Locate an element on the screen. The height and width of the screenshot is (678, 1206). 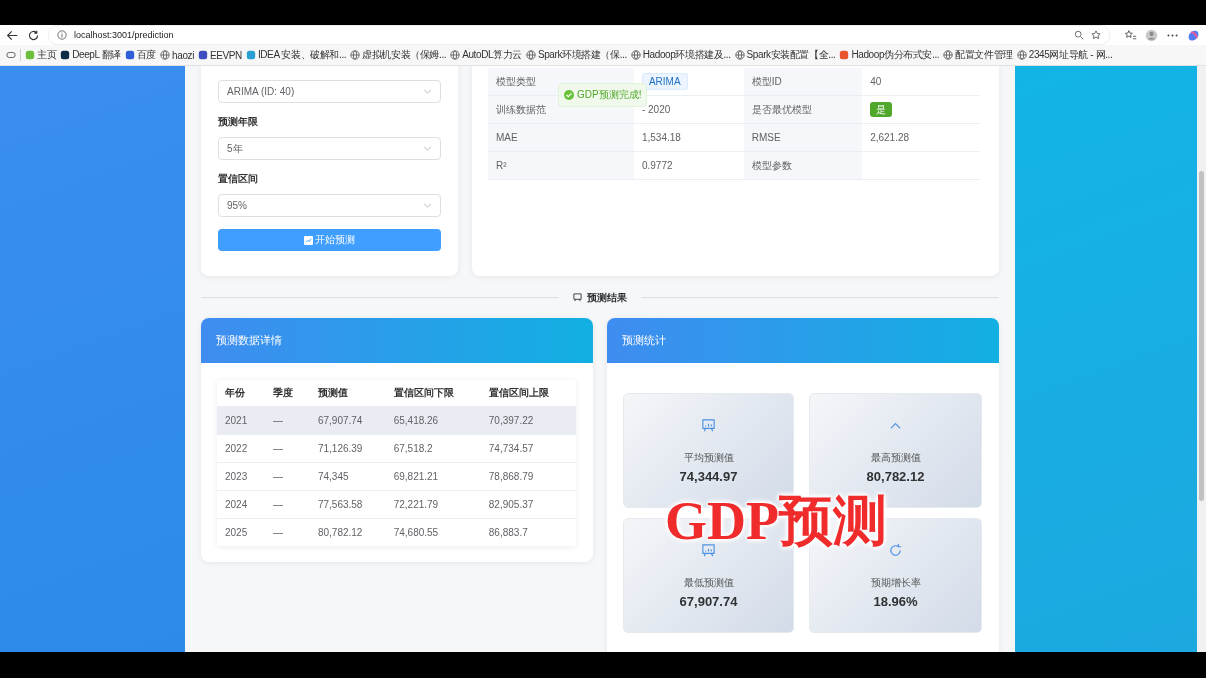
address-bar: localhost:3001/prediction is located at coordinates (579, 35).